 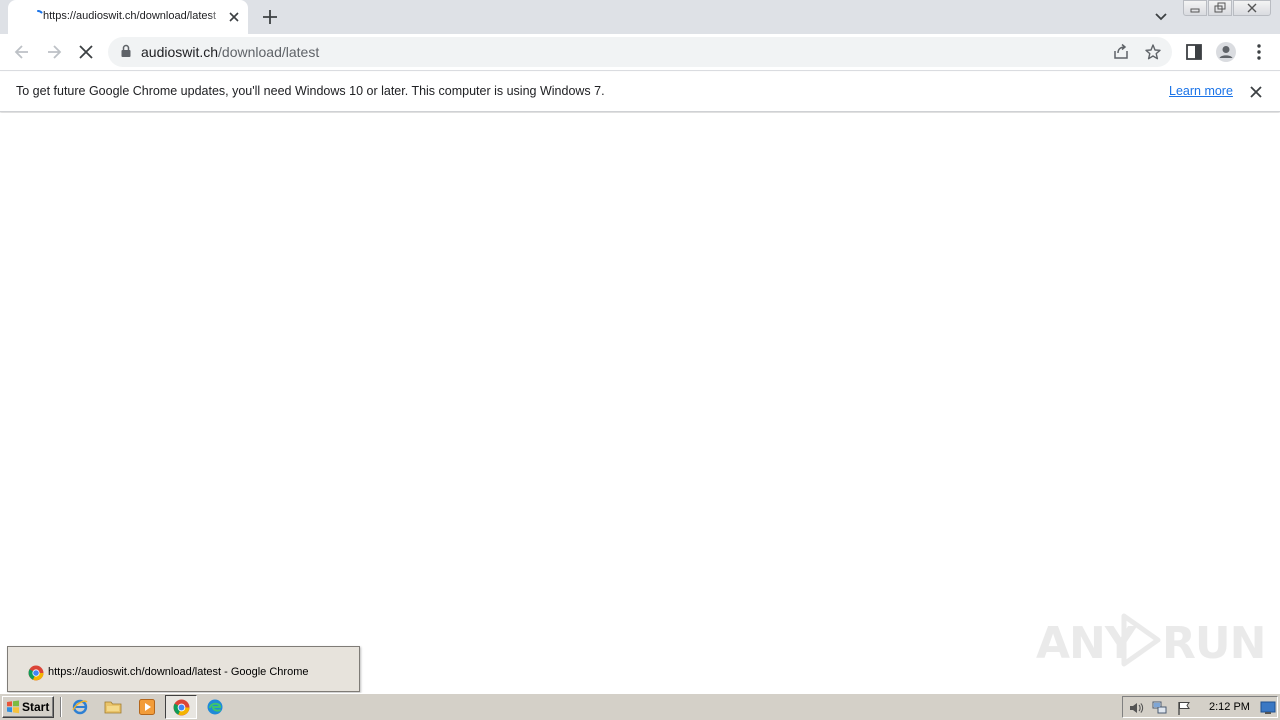 I want to click on flag-icon, so click(x=1184, y=708).